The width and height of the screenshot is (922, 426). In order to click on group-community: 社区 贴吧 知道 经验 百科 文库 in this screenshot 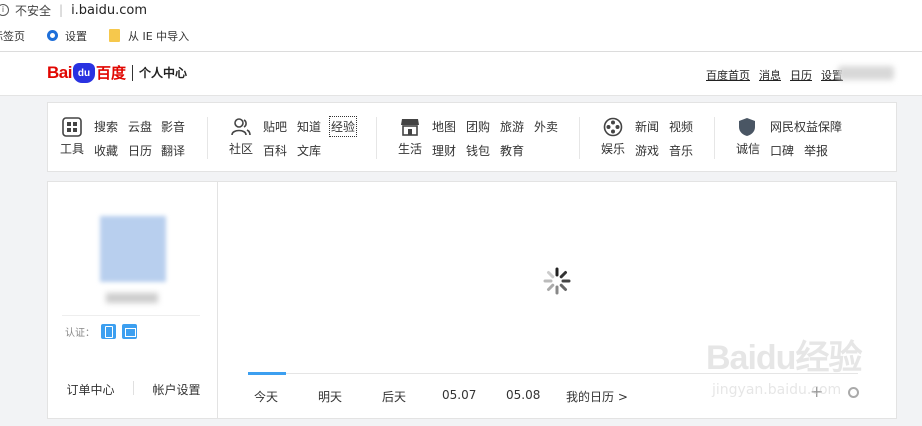, I will do `click(298, 138)`.